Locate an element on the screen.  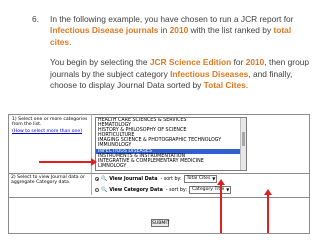
arrow-to-category-sort-shaft is located at coordinates (268, 214).